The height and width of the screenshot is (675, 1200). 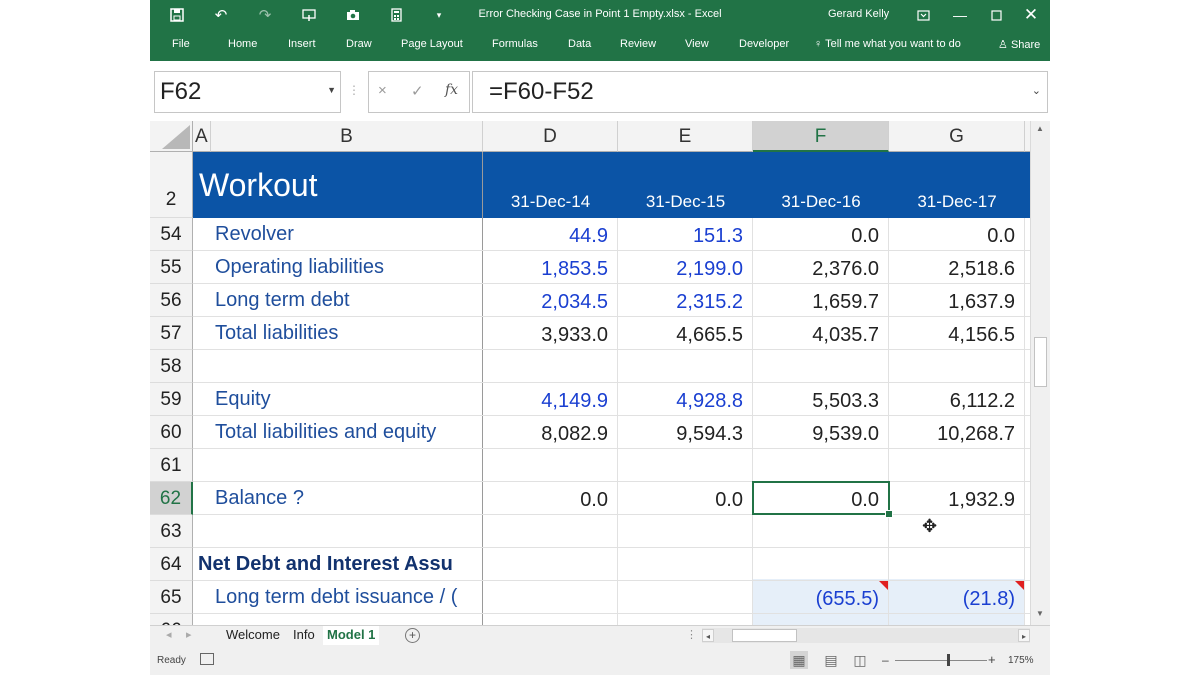 I want to click on cell-e62: 0.0, so click(x=685, y=500).